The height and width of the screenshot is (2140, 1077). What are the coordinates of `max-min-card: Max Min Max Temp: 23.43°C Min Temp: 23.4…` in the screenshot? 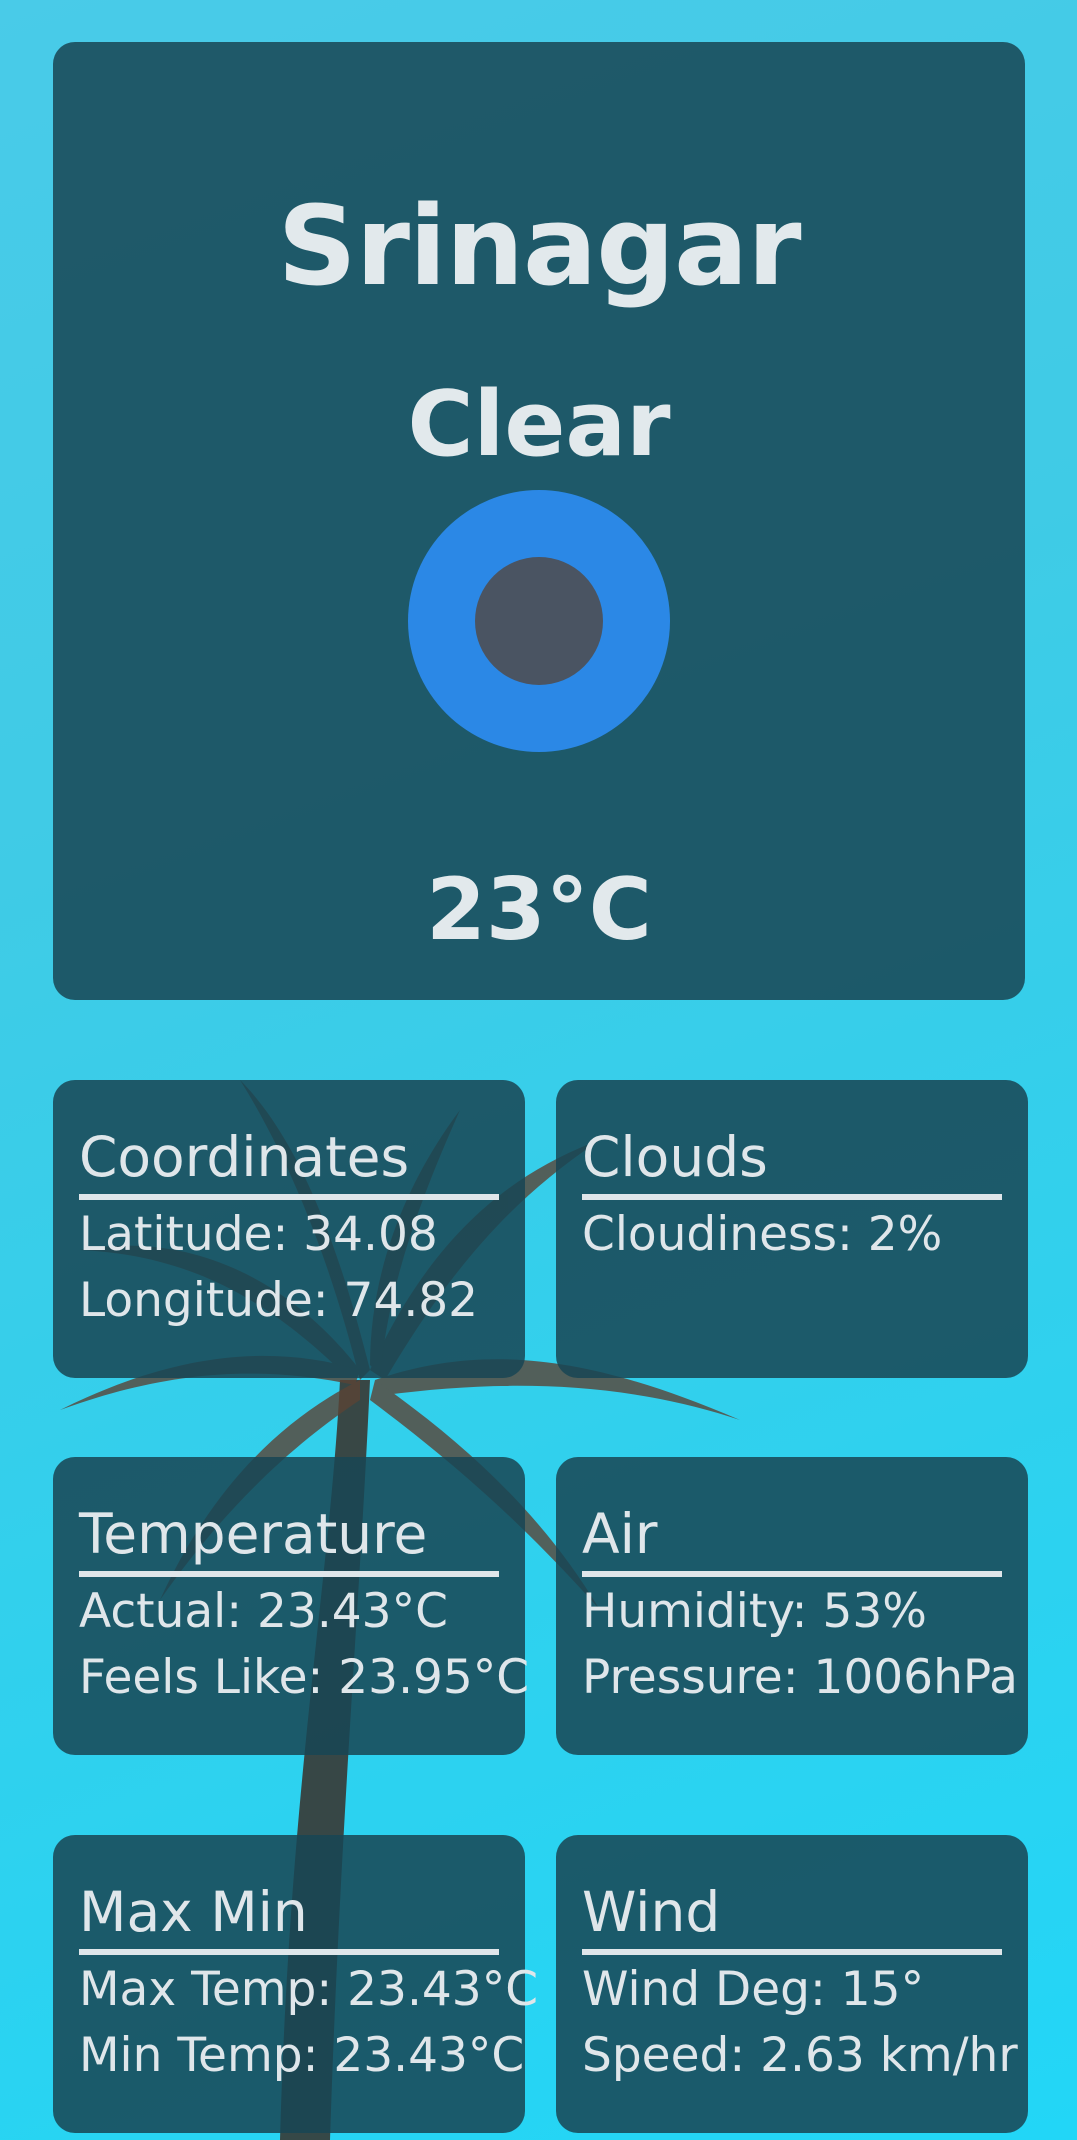 It's located at (296, 1984).